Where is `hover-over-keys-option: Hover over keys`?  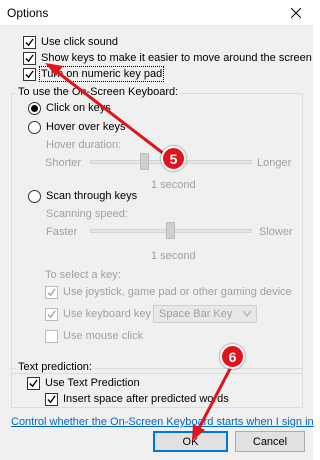 hover-over-keys-option: Hover over keys is located at coordinates (76, 127).